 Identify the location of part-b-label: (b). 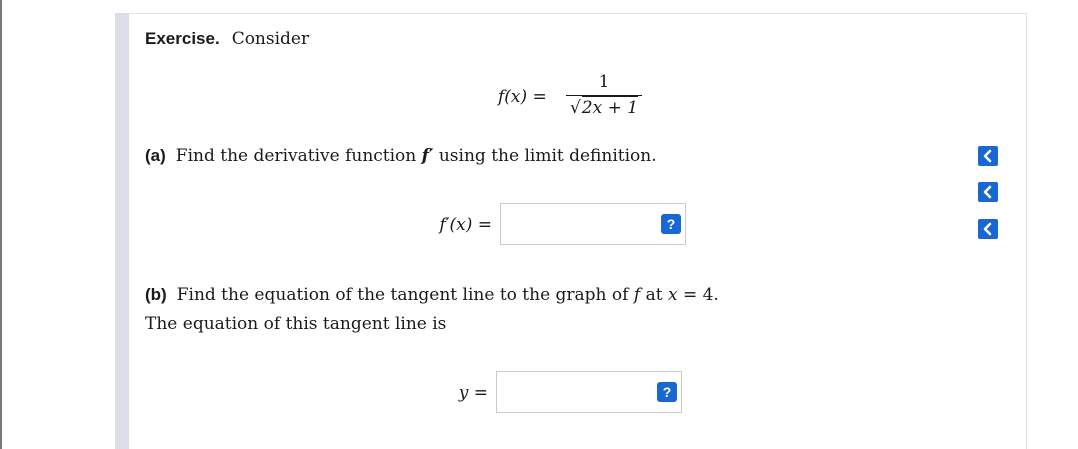
(156, 294).